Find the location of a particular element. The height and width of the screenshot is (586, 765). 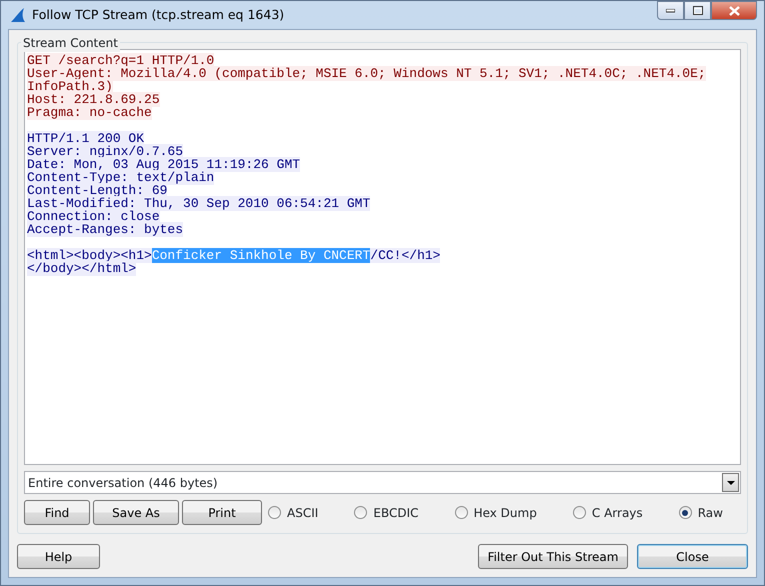

radio-label: Raw is located at coordinates (710, 513).